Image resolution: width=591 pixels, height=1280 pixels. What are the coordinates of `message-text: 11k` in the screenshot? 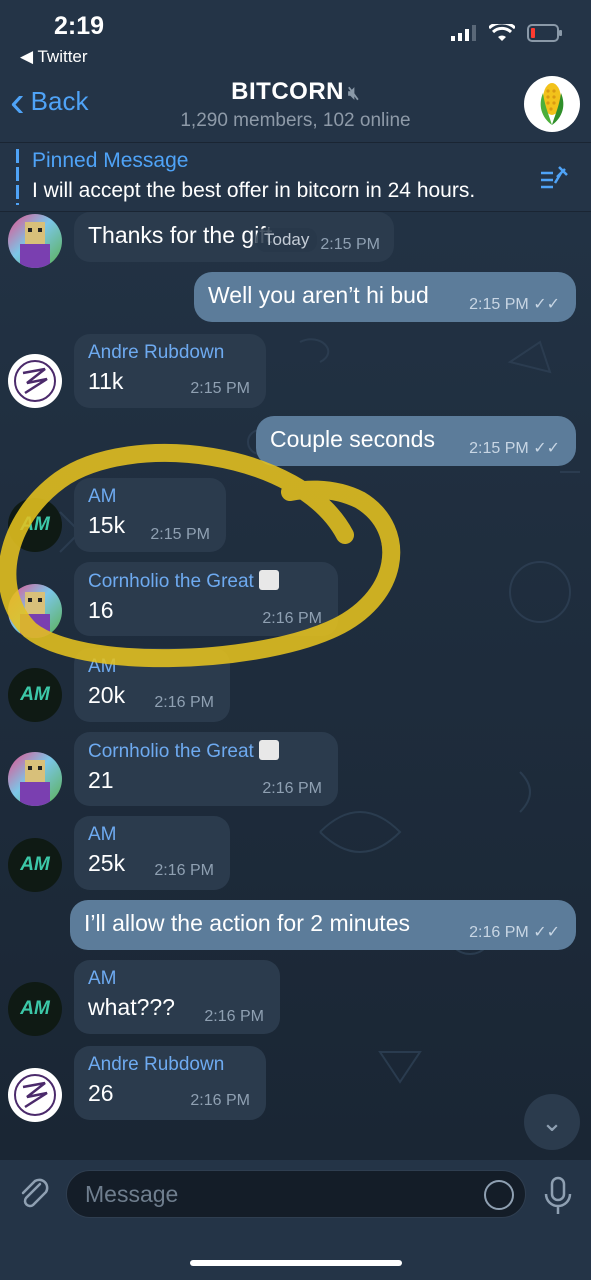 It's located at (106, 381).